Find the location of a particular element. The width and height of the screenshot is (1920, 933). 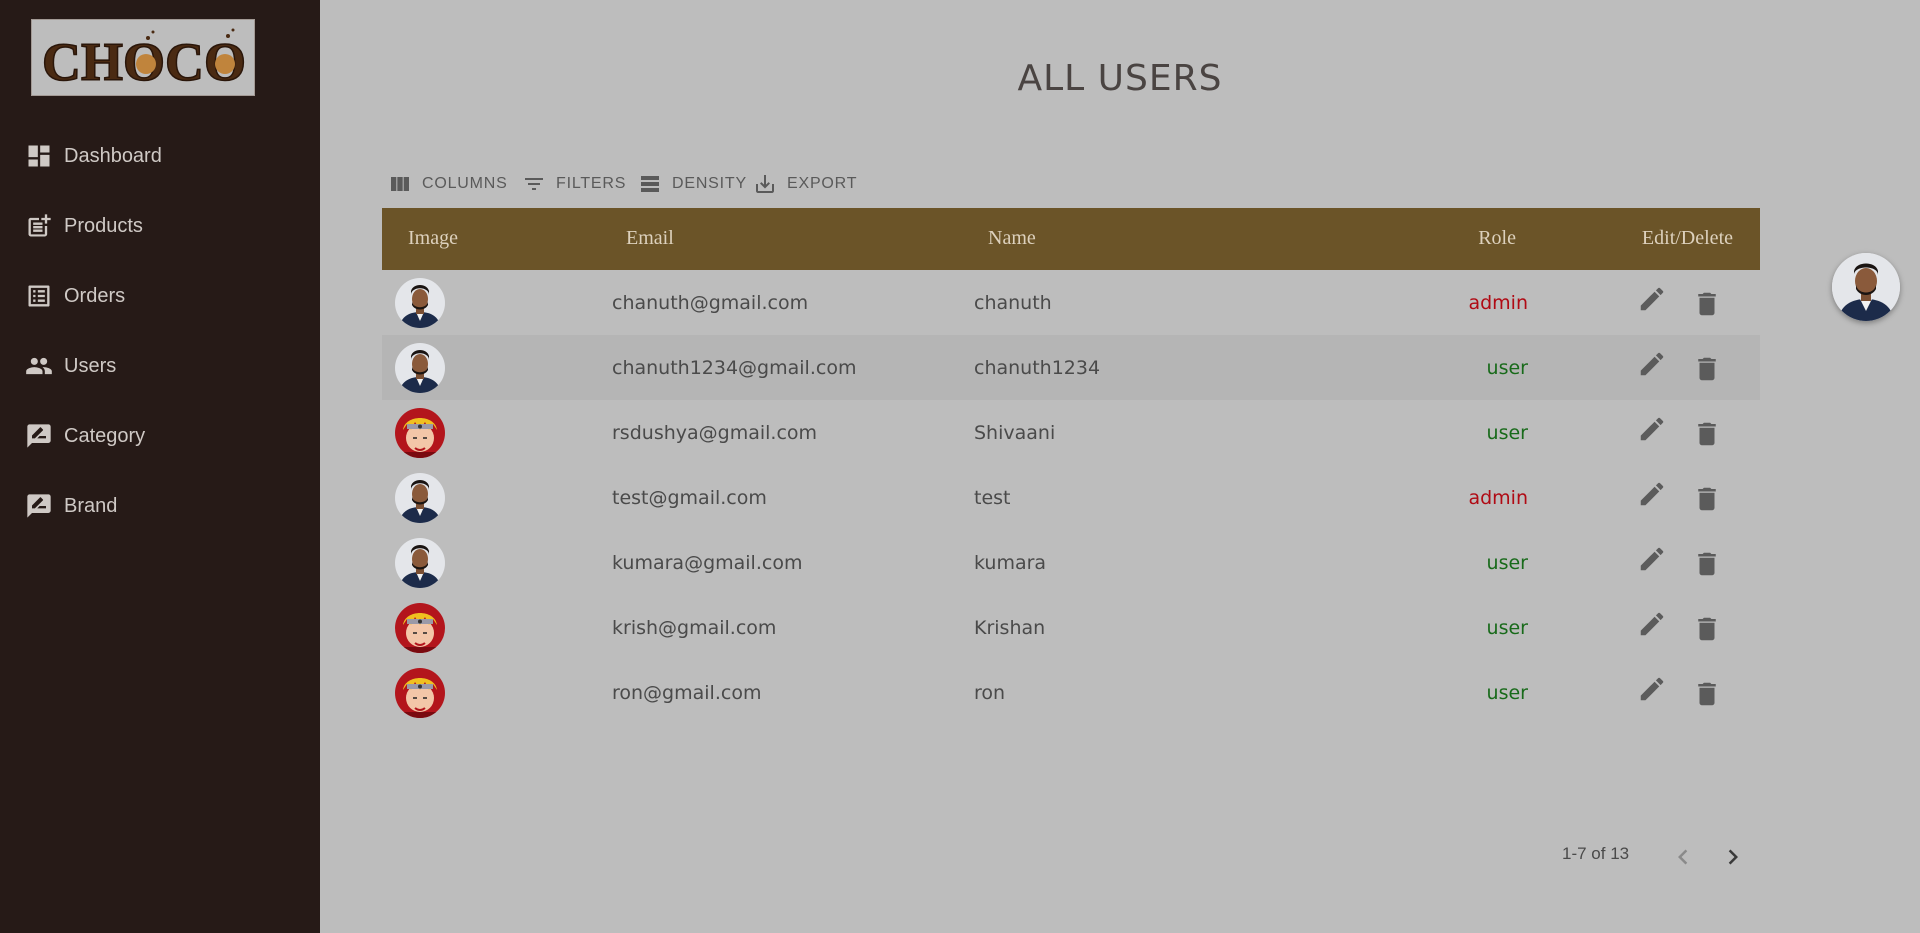

density-button: DENSITY is located at coordinates (692, 184).